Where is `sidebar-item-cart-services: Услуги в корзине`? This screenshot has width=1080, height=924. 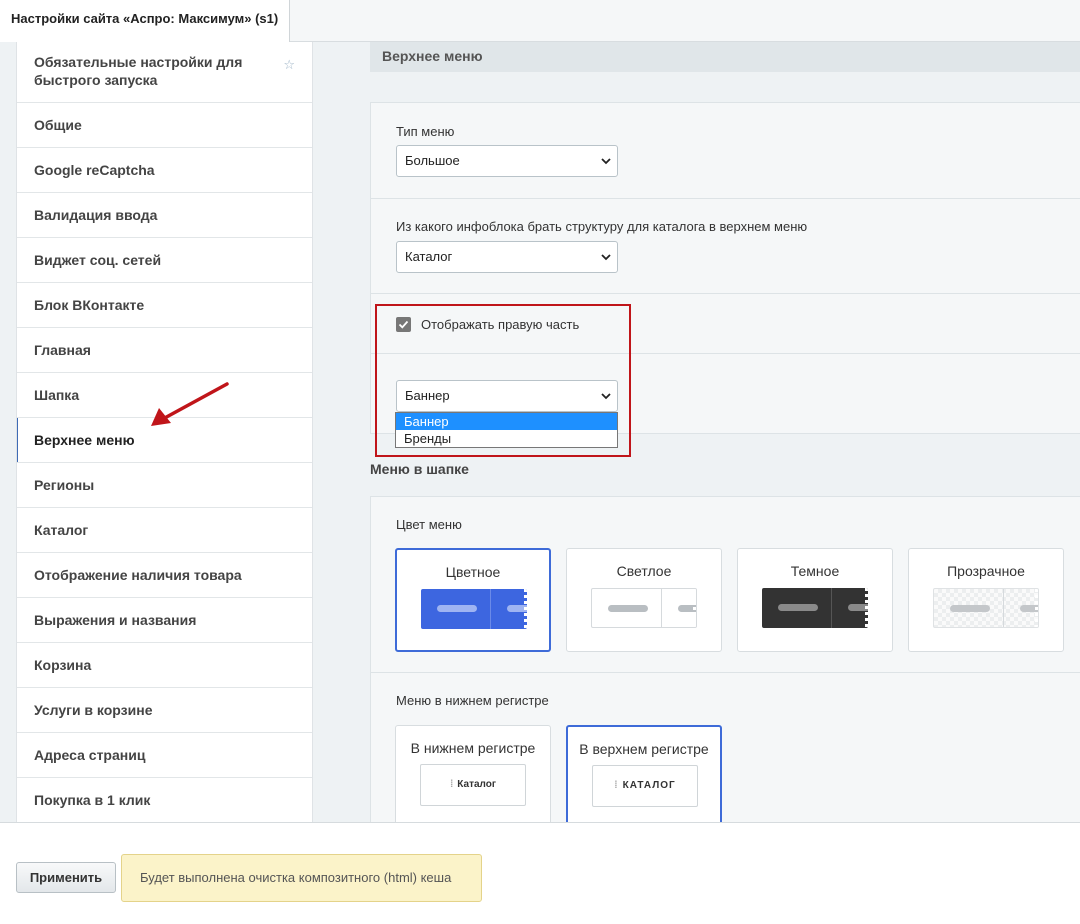 sidebar-item-cart-services: Услуги в корзине is located at coordinates (164, 710).